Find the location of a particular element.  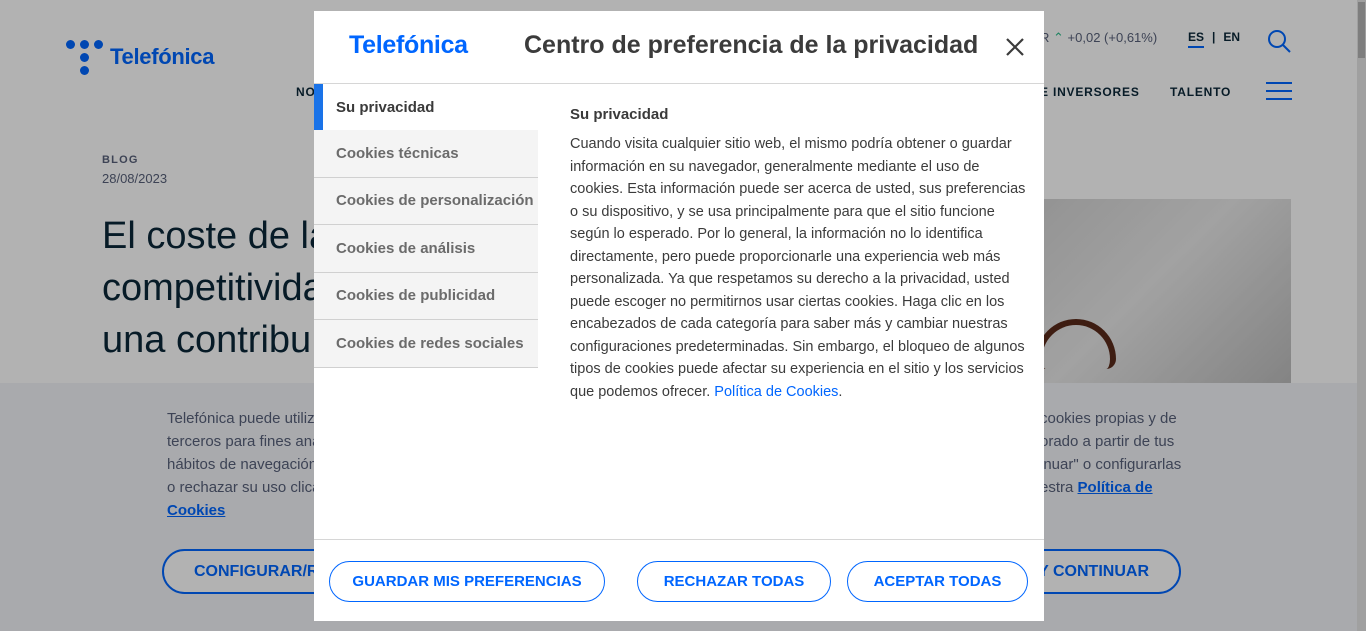

save-preferences-button: GUARDAR MIS PREFERENCIAS is located at coordinates (467, 581).